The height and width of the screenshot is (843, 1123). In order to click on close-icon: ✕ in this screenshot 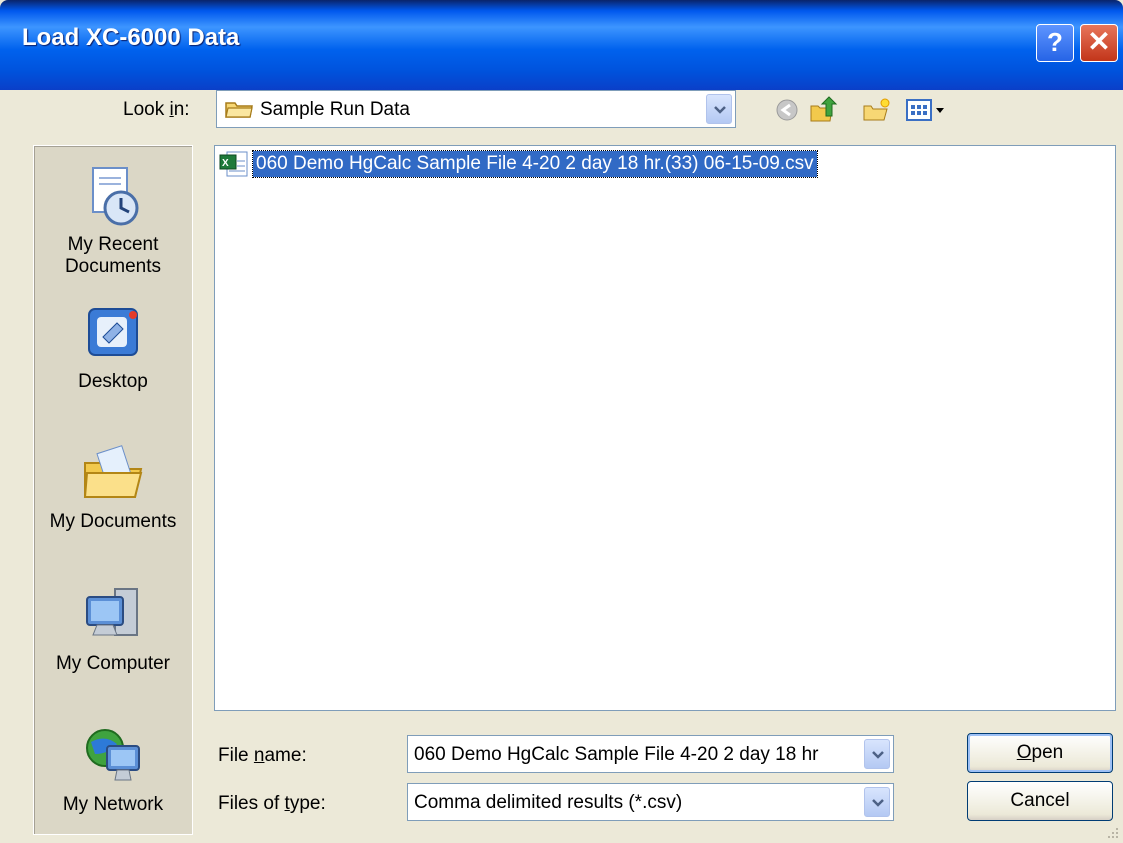, I will do `click(1099, 41)`.